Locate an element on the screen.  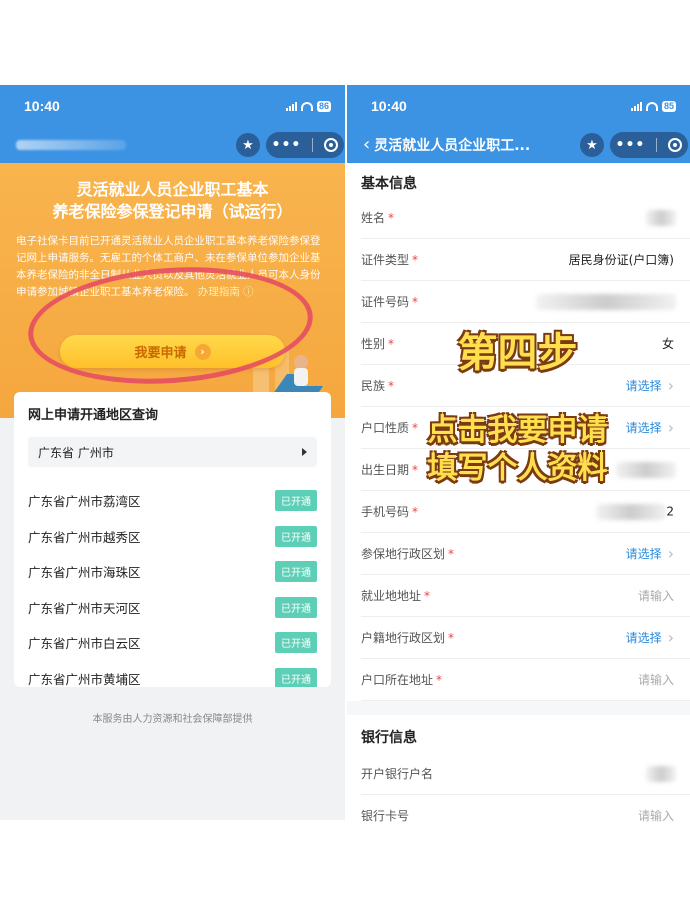
field-label: 证件类型 * is located at coordinates (390, 260).